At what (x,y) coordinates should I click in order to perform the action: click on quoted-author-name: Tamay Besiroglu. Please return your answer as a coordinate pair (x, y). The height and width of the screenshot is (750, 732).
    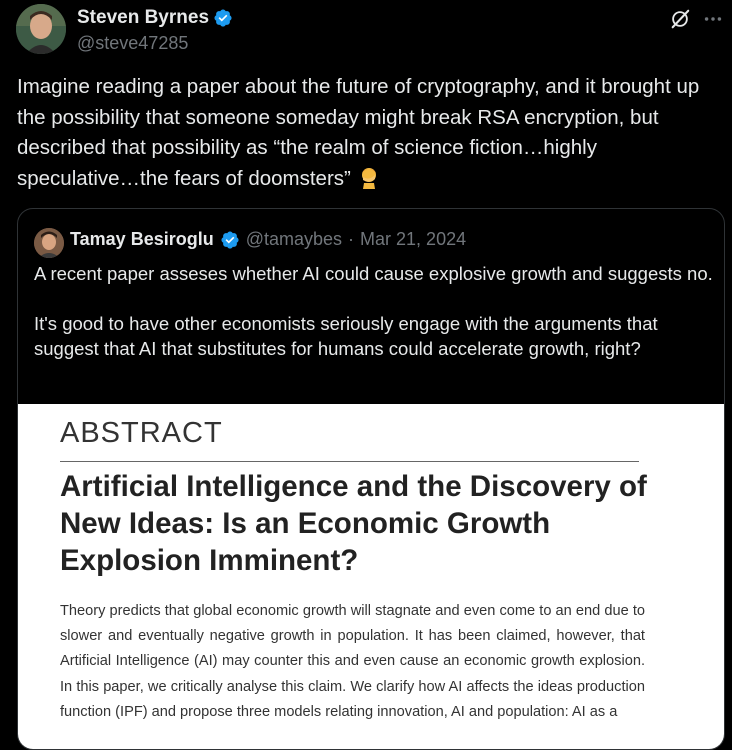
    Looking at the image, I should click on (142, 239).